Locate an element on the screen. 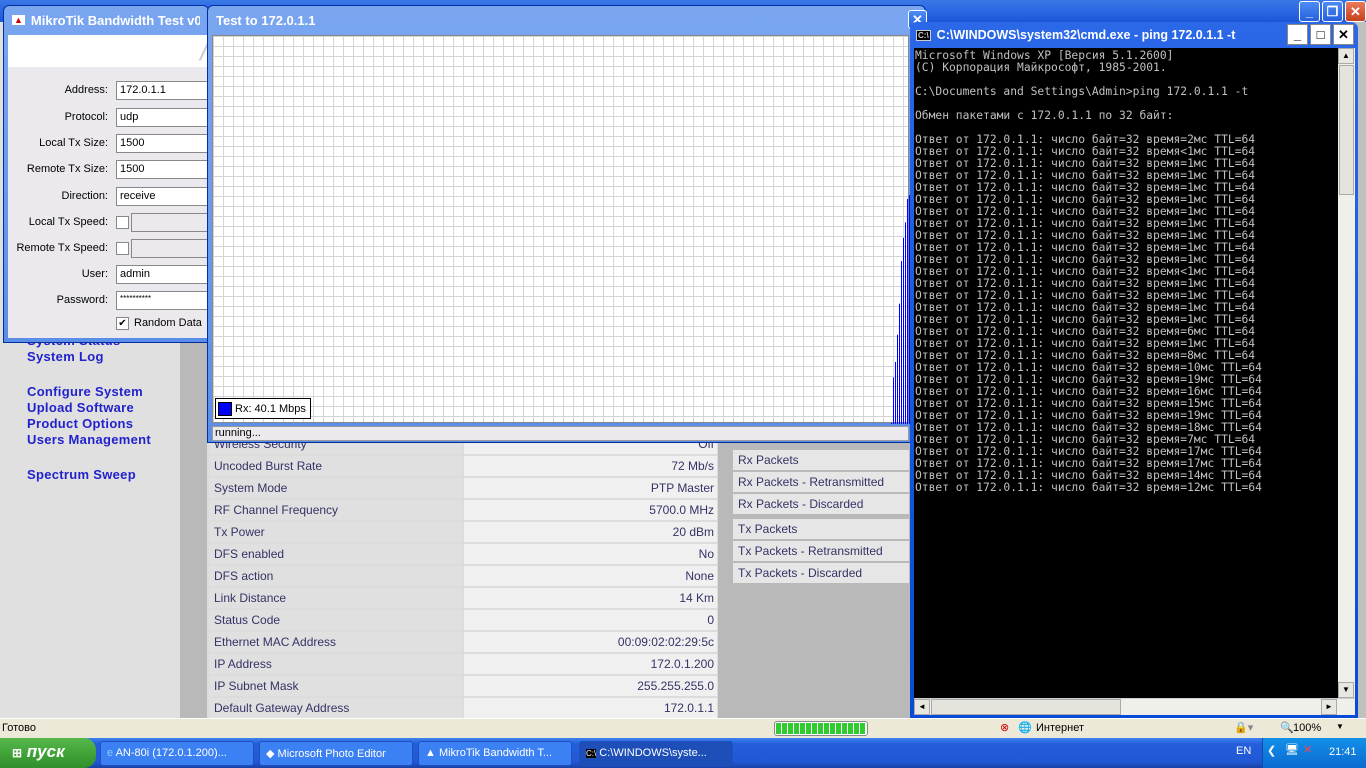  local-tx-speed-label: Local Tx Speed: is located at coordinates (68, 222).